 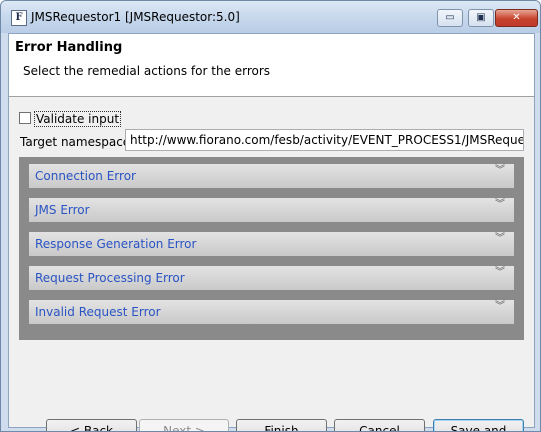 I want to click on error-row-response-generation: Response Generation Error ︾, so click(x=271, y=244).